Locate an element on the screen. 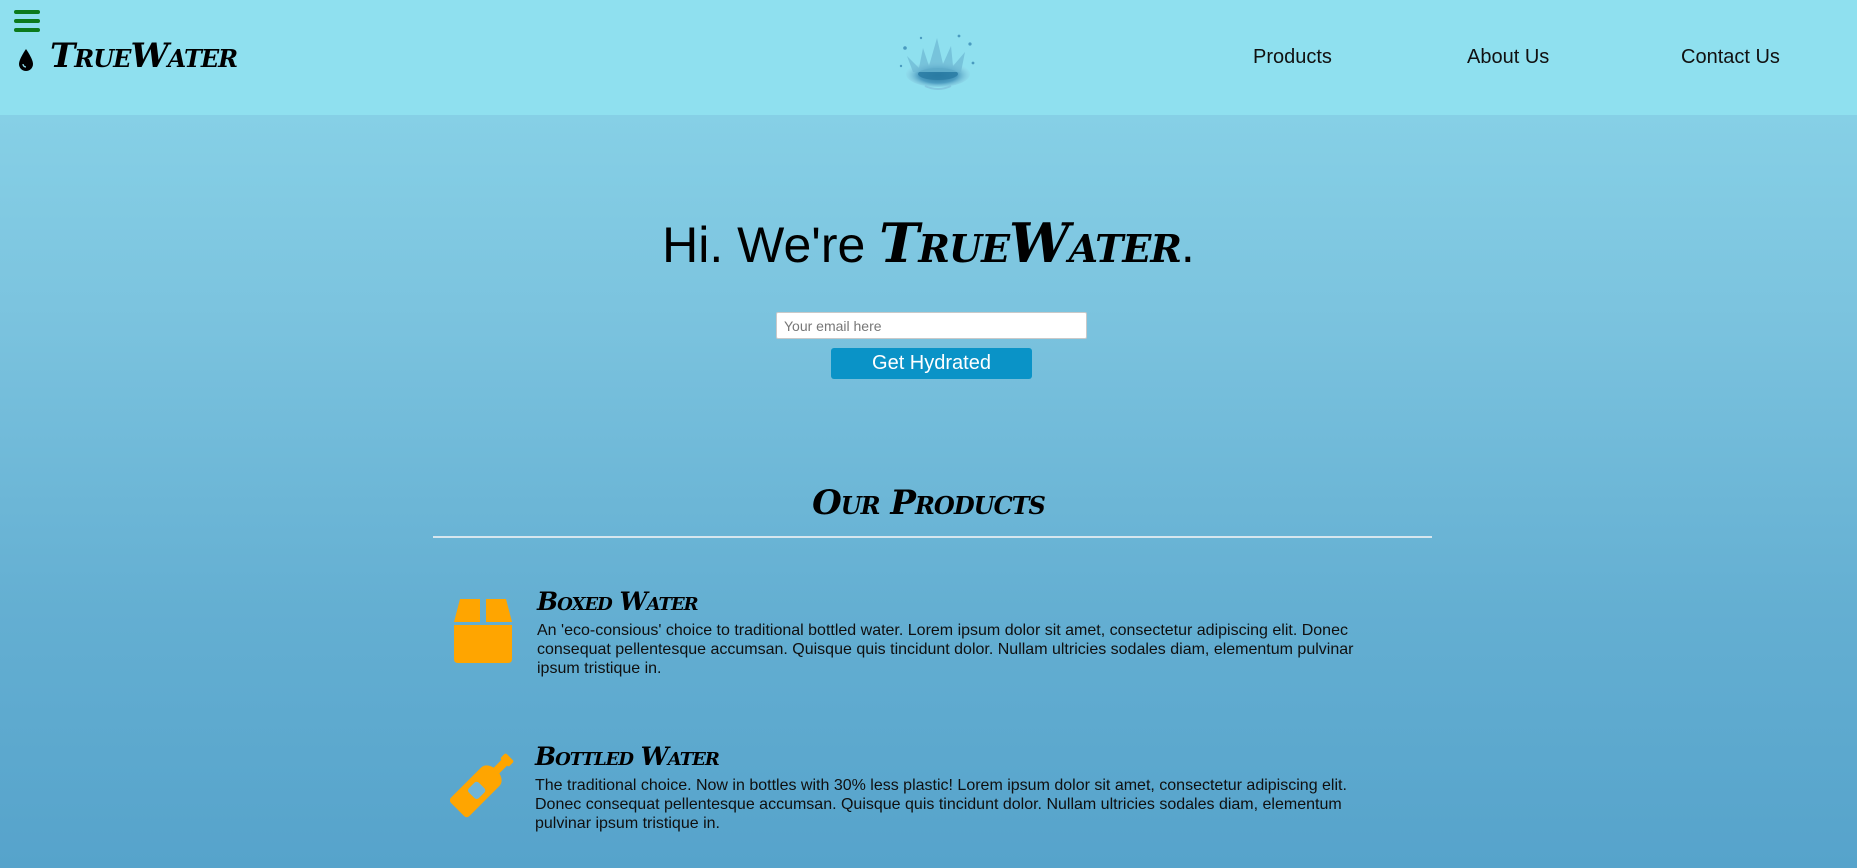  products-heading: Our Products is located at coordinates (929, 503).